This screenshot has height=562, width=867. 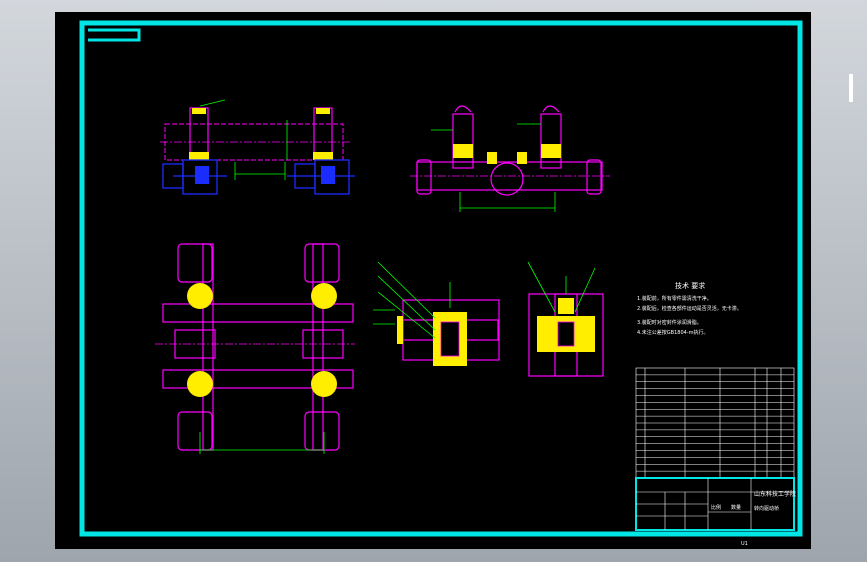 I want to click on border-corner-mark, so click(x=114, y=35).